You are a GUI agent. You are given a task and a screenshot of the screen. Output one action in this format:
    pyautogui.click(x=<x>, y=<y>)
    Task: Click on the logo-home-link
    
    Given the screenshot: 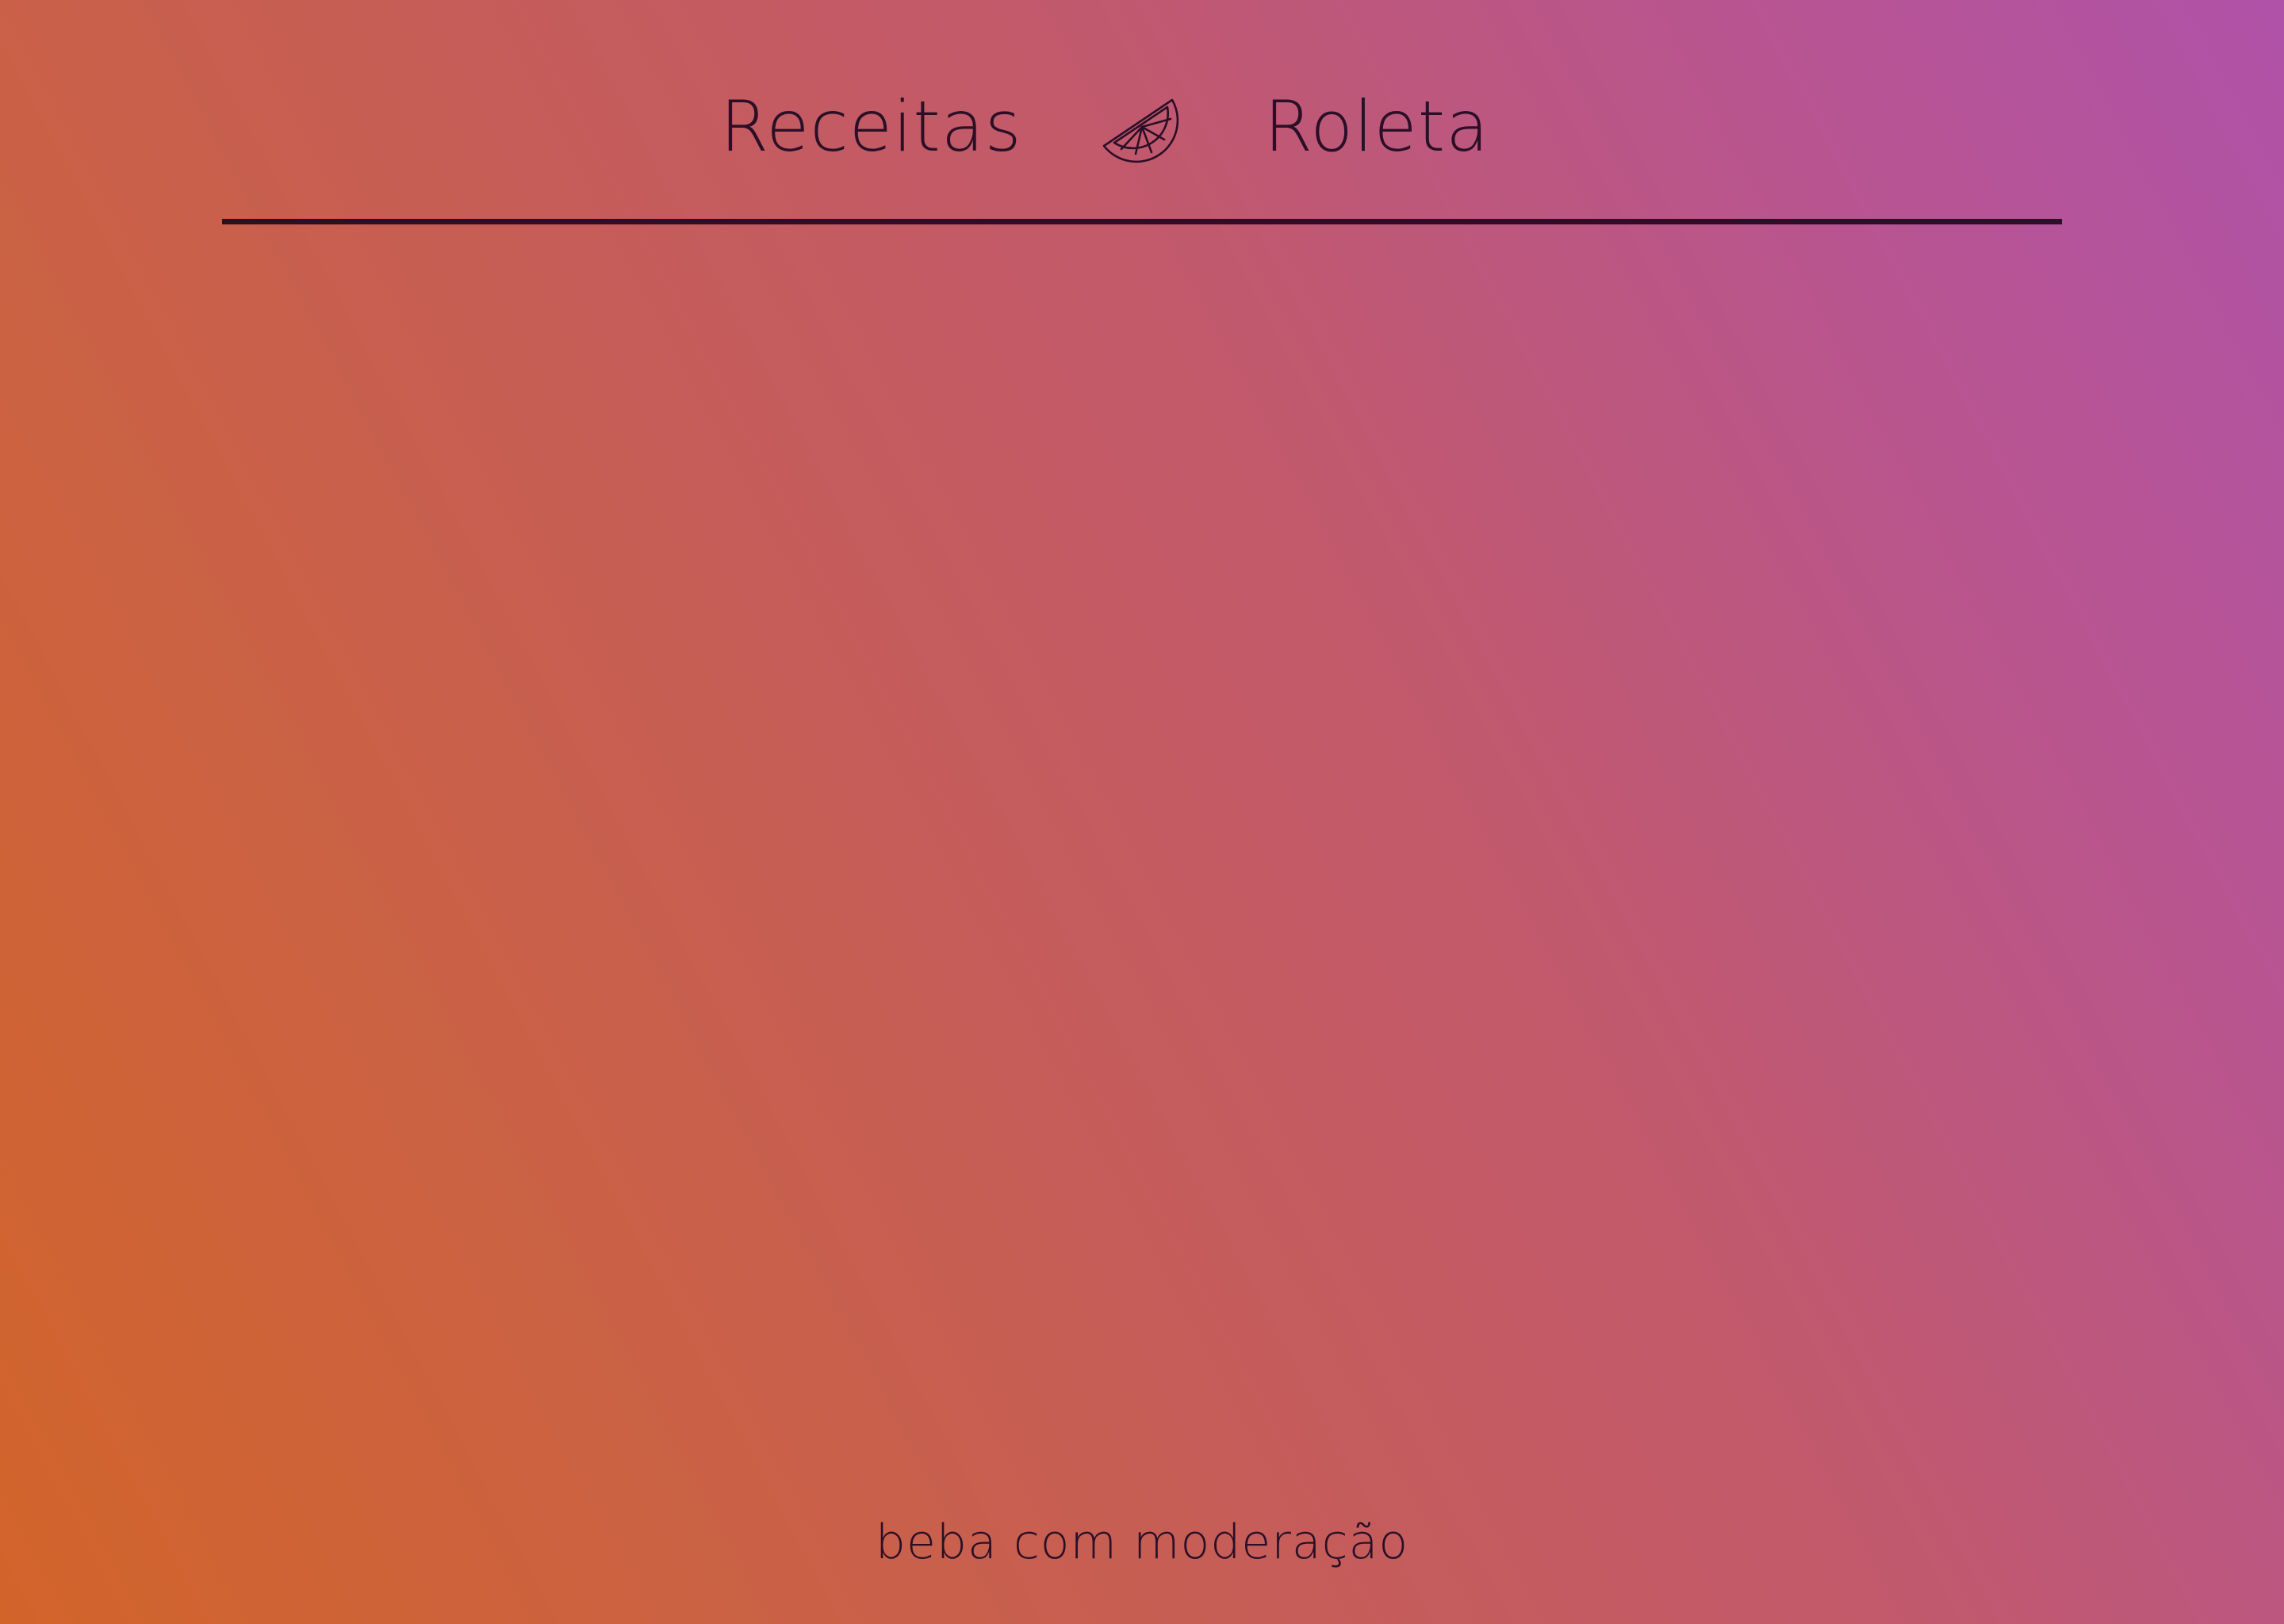 What is the action you would take?
    pyautogui.click(x=1142, y=133)
    